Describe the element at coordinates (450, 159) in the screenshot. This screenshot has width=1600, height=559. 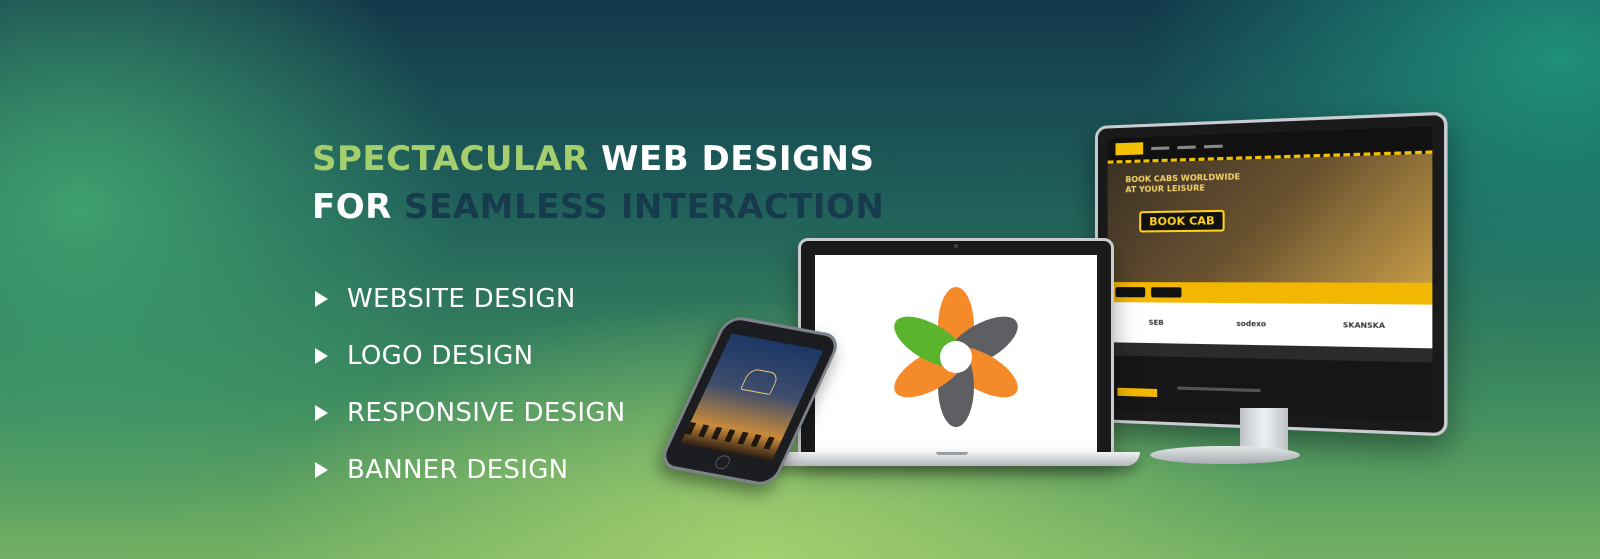
I see `headline-accent-word: SPECTACULAR` at that location.